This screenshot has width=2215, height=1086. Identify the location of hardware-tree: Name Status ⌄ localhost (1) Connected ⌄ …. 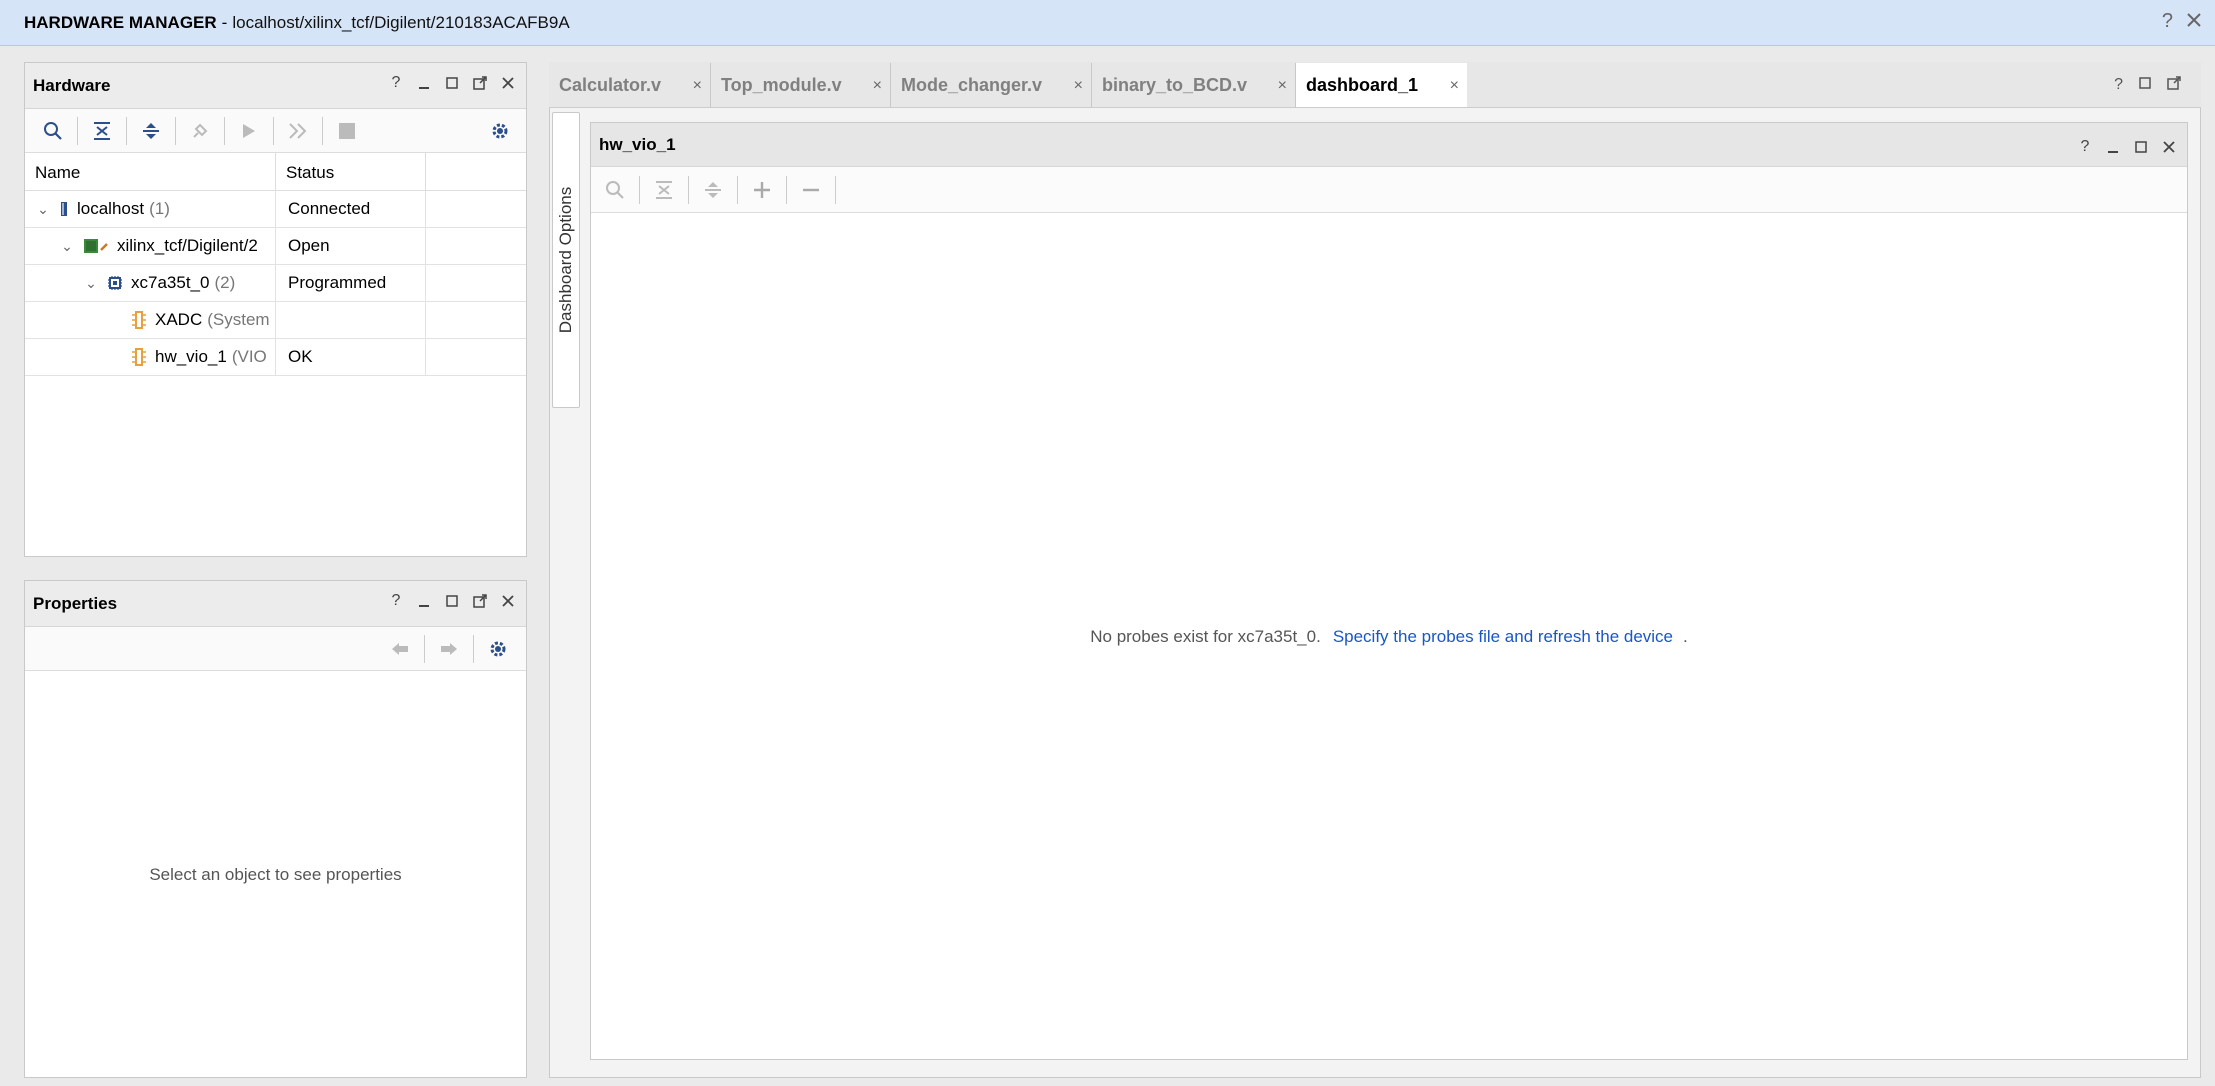
(275, 264).